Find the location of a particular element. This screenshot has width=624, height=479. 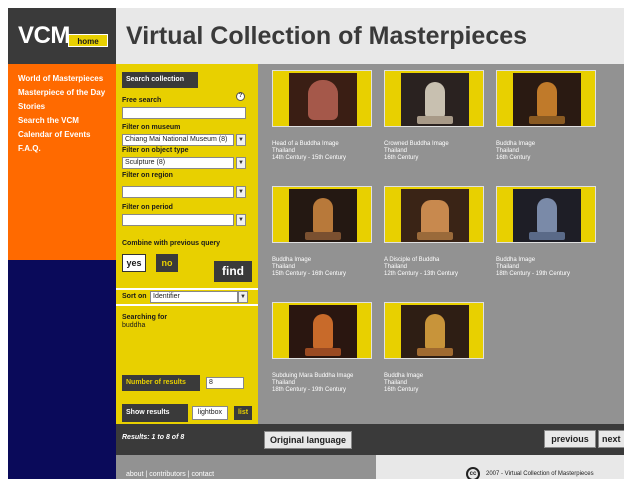

filter-period-label: Filter on period is located at coordinates (147, 207).